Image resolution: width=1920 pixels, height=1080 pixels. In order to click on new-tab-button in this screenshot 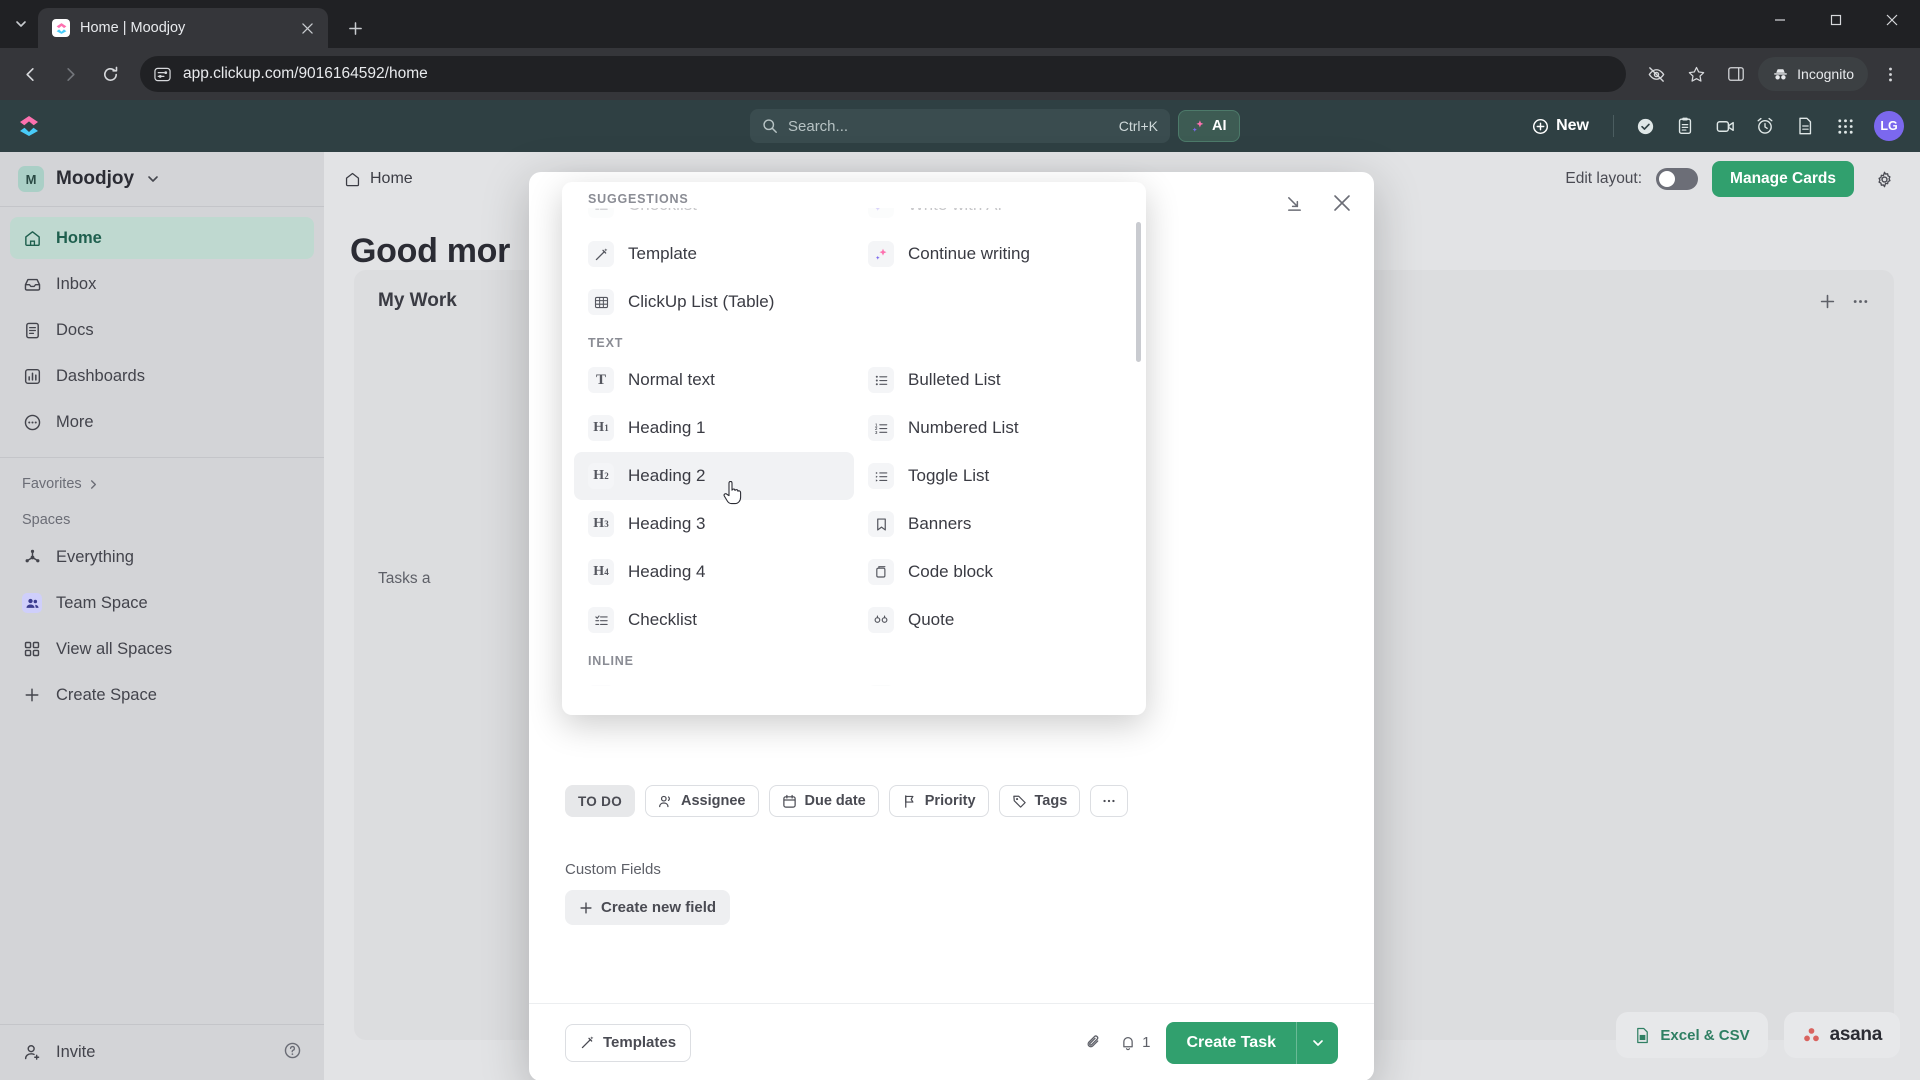, I will do `click(355, 28)`.